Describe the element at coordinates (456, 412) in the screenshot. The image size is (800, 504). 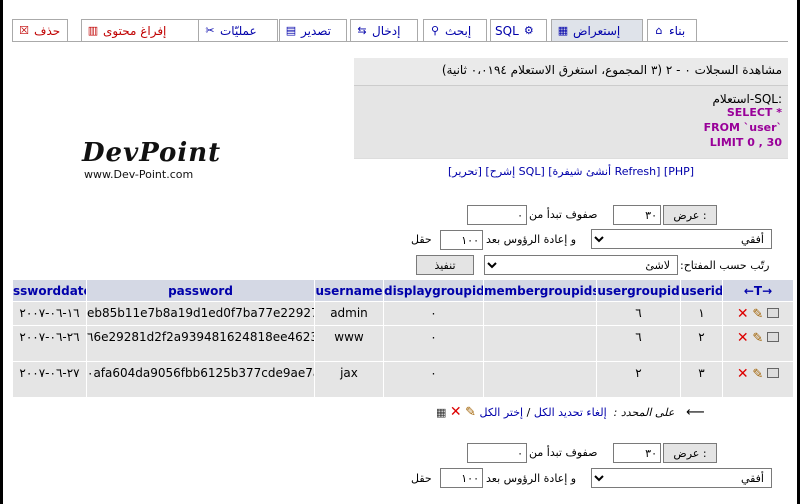
I see `bulk-delete-icon: ✕` at that location.